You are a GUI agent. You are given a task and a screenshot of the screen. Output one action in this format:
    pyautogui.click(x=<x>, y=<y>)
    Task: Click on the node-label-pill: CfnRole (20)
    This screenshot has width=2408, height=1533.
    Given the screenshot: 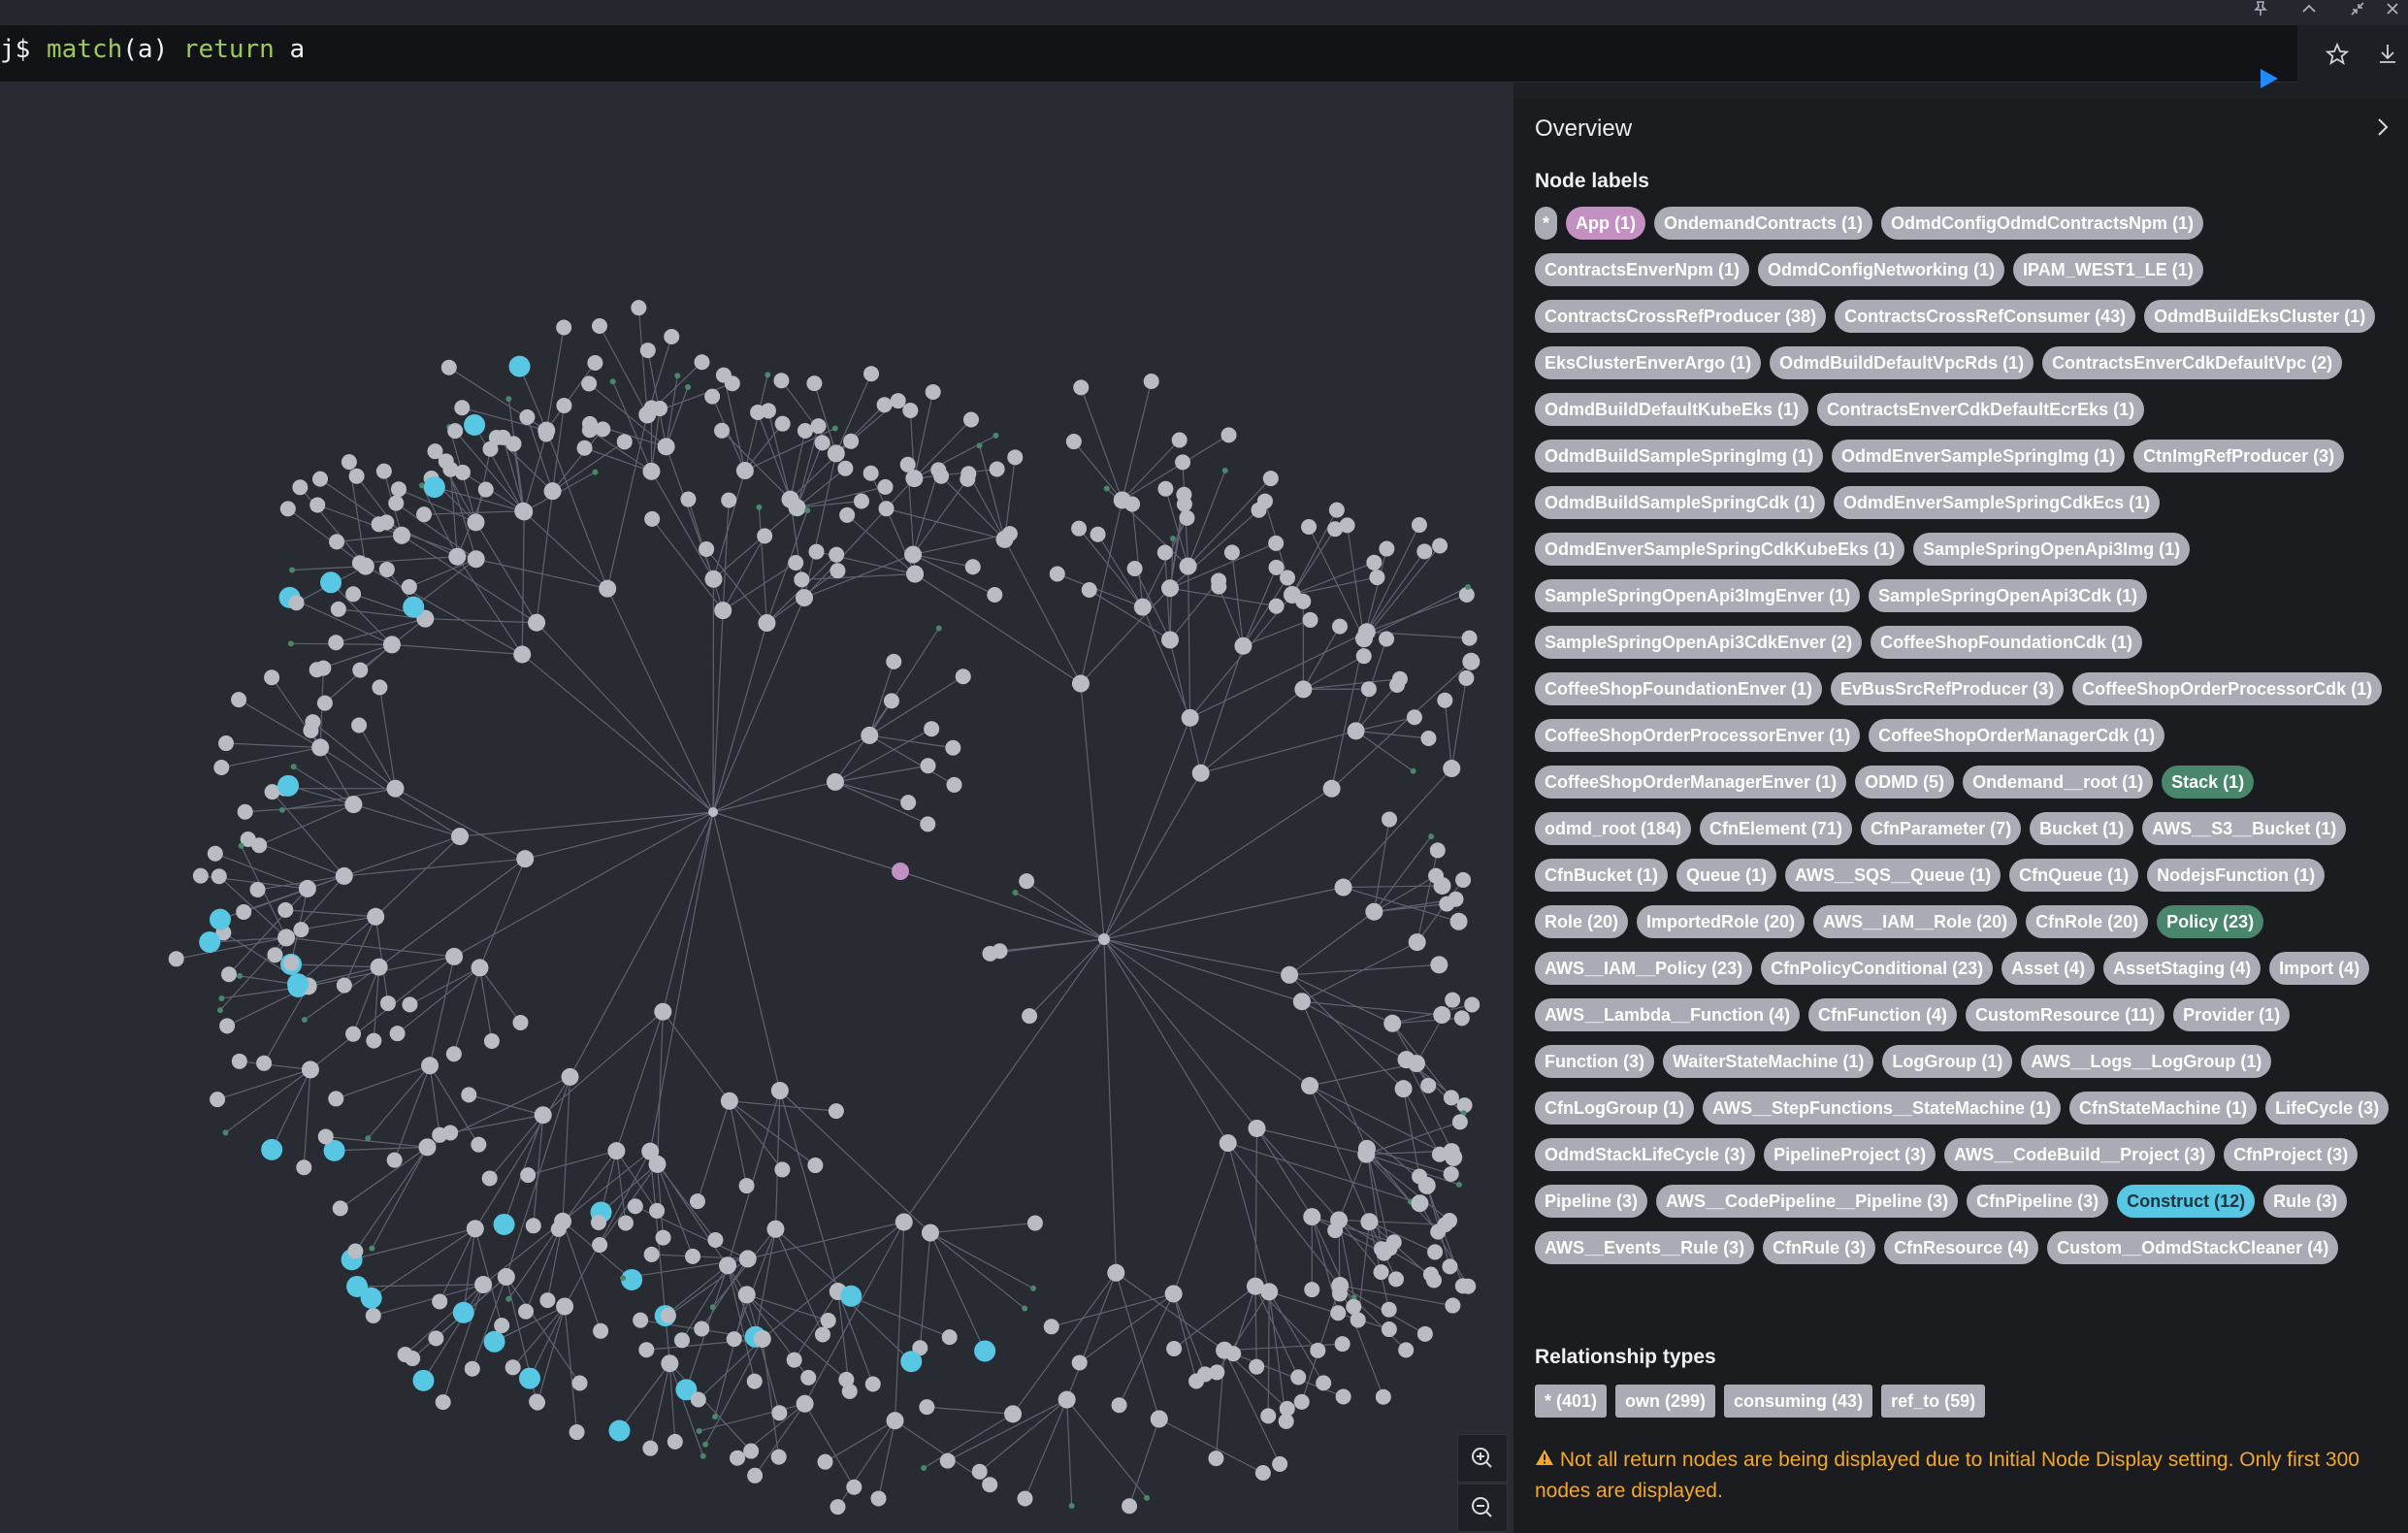 What is the action you would take?
    pyautogui.click(x=2087, y=921)
    